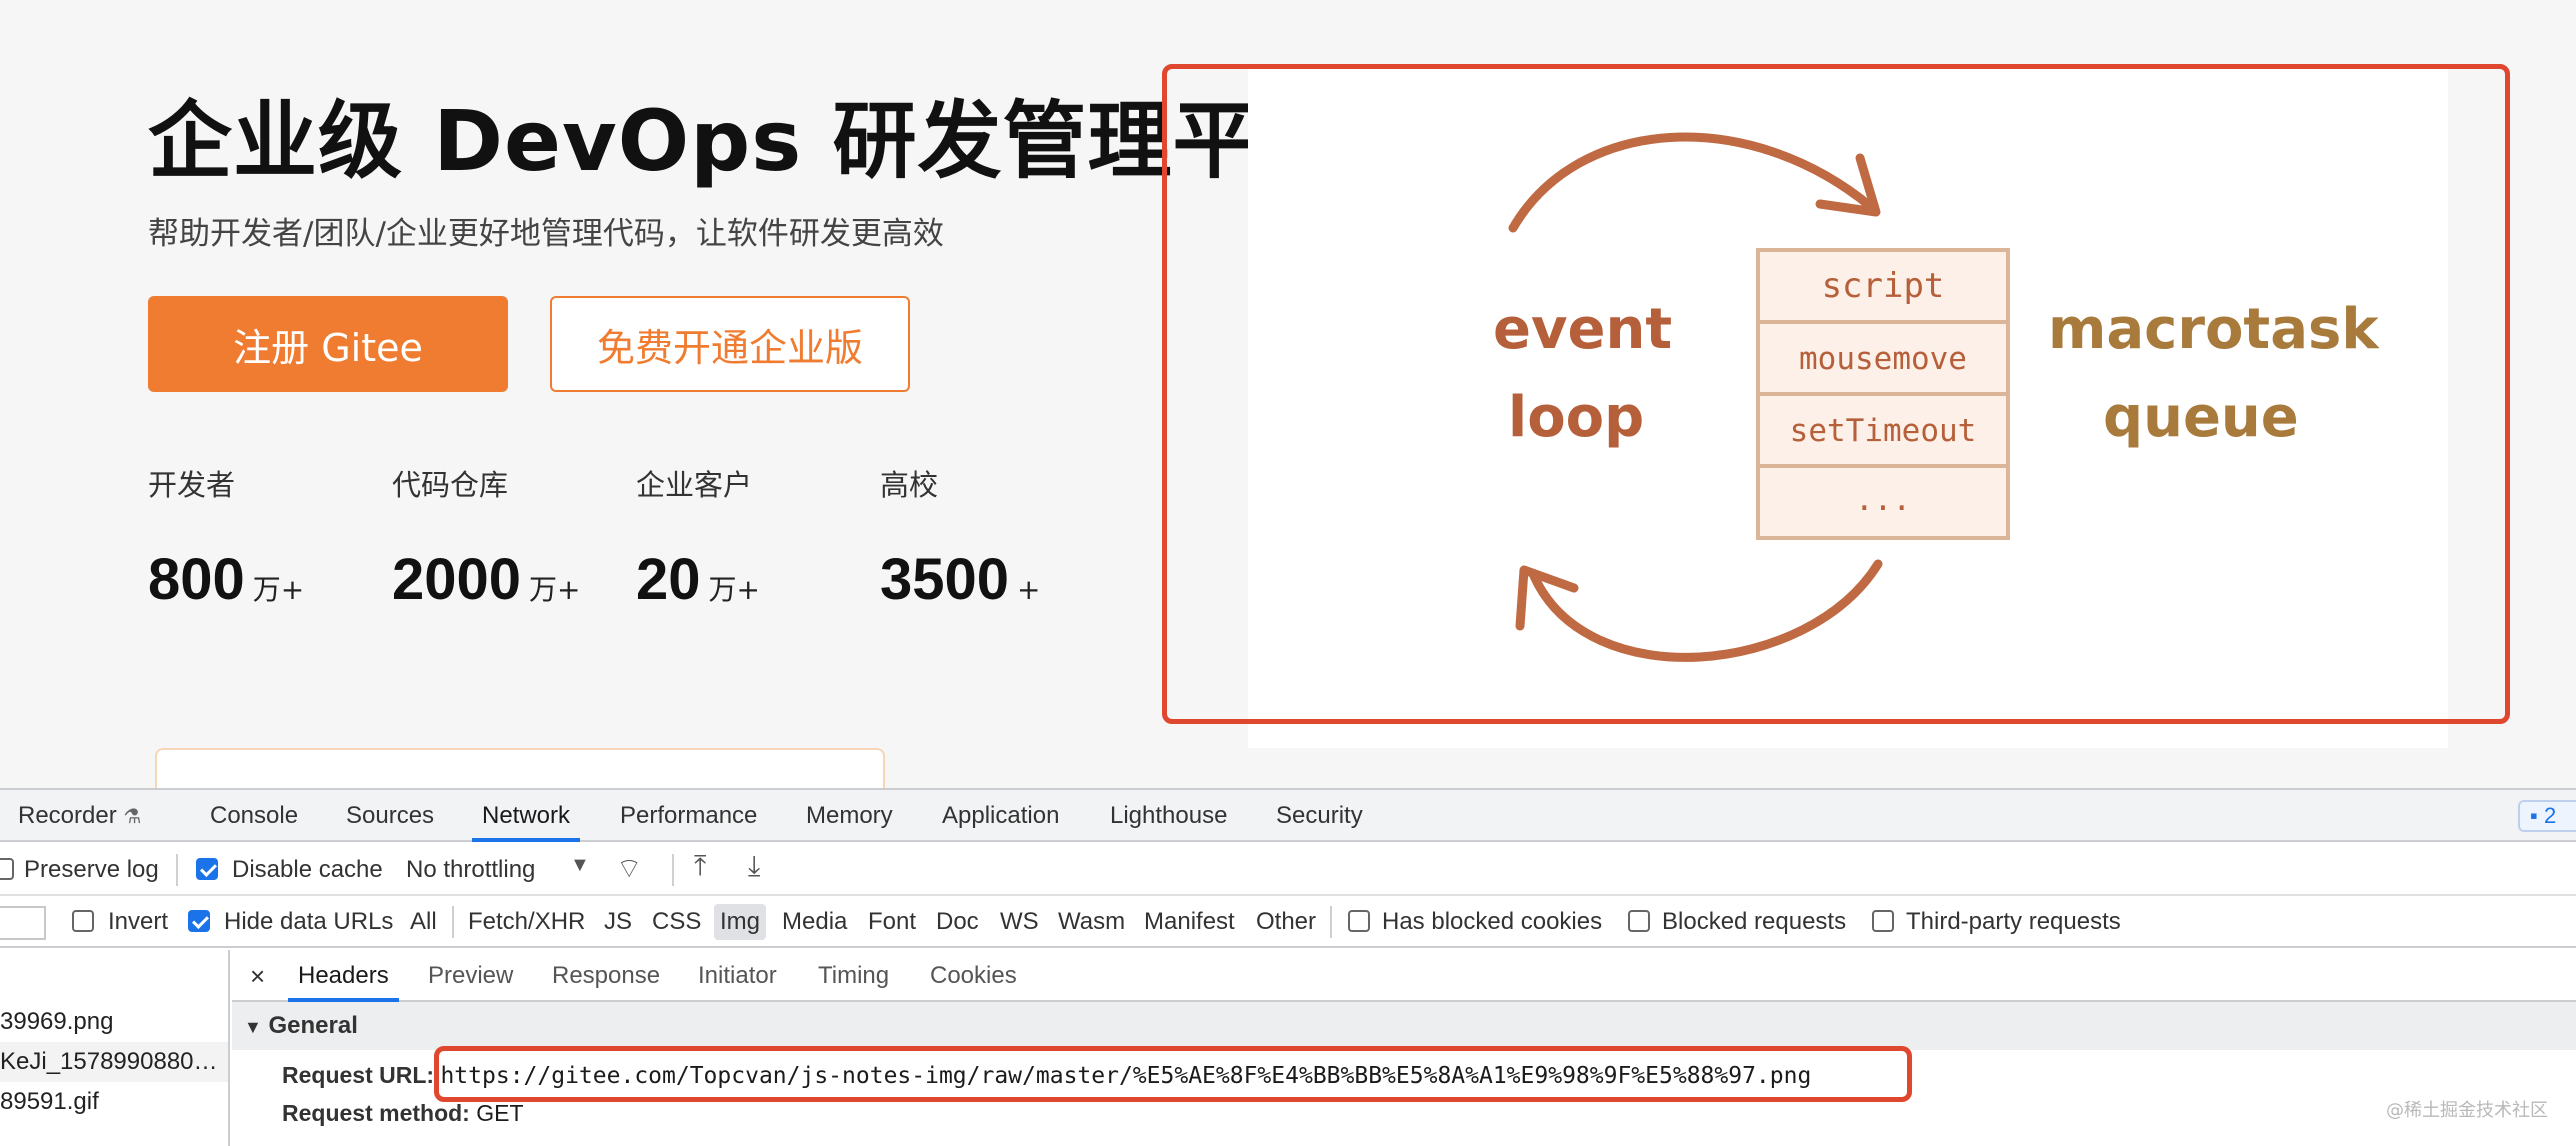 The width and height of the screenshot is (2576, 1146). I want to click on has-blocked-cookies-checkbox, so click(1359, 921).